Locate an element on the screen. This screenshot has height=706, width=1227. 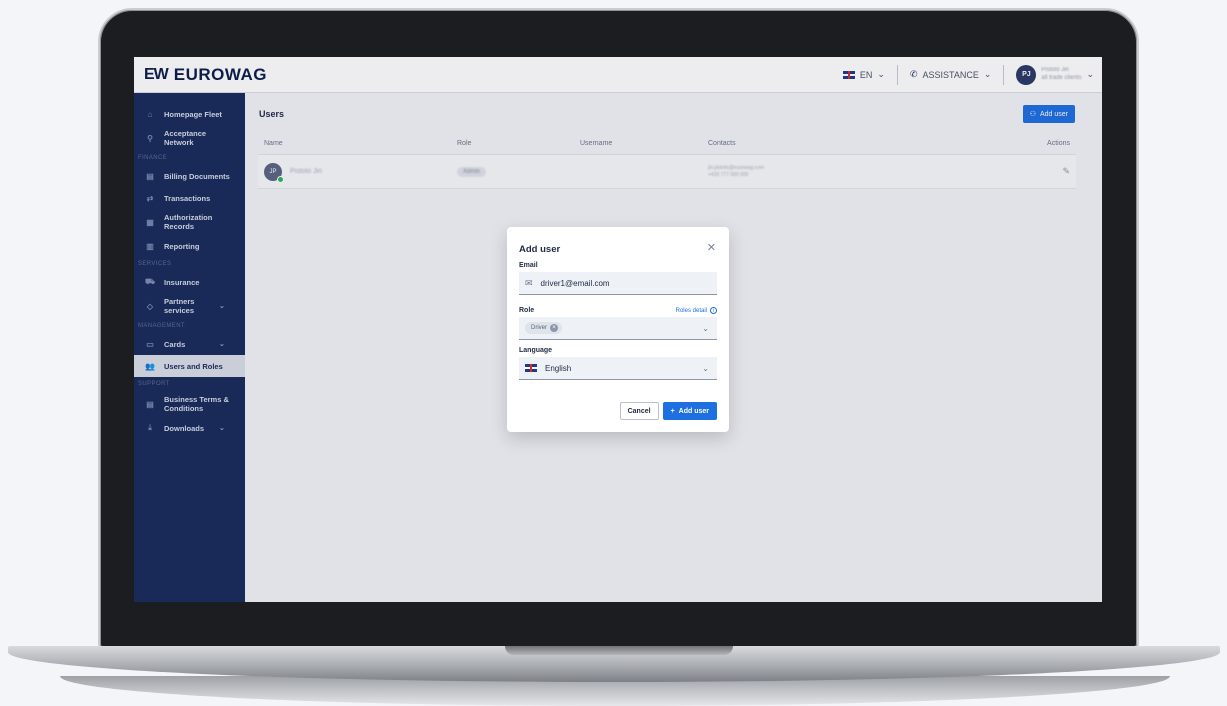
close-icon: ✕ is located at coordinates (711, 247).